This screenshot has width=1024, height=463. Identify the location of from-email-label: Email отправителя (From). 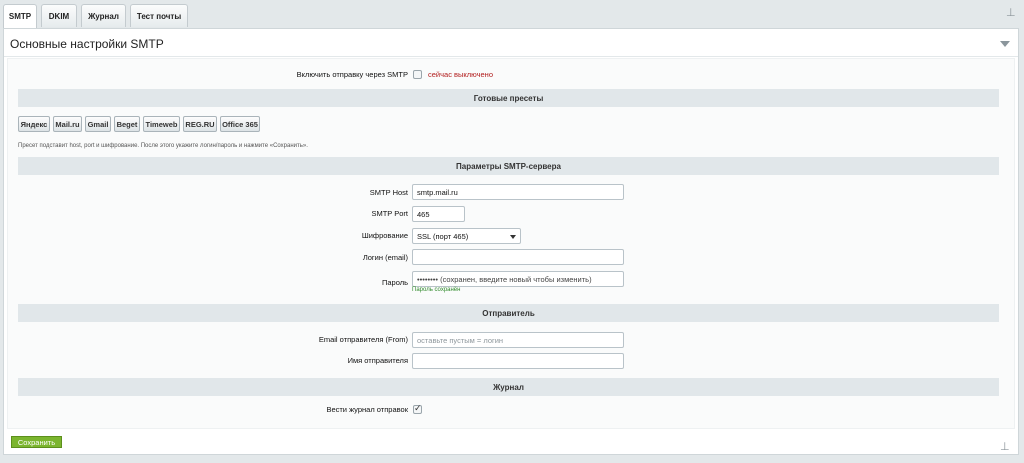
(363, 339).